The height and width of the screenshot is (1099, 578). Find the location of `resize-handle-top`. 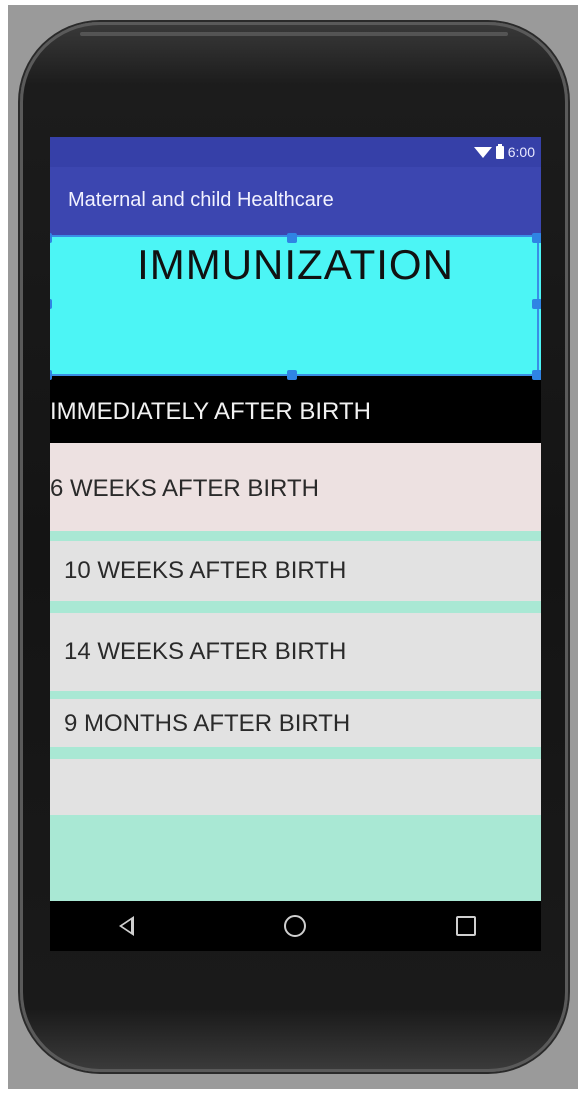

resize-handle-top is located at coordinates (292, 238).